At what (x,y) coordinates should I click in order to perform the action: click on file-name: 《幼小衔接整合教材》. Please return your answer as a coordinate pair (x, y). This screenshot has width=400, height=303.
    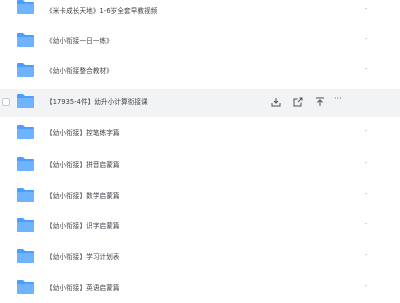
    Looking at the image, I should click on (79, 70).